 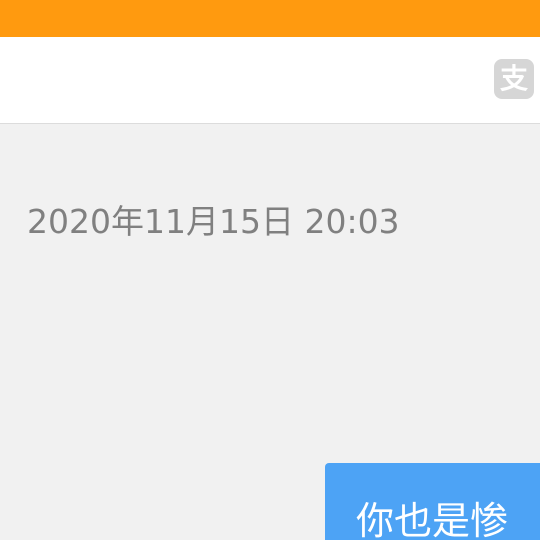 I want to click on outgoing-message-bubble: 你也是惨, so click(x=432, y=501).